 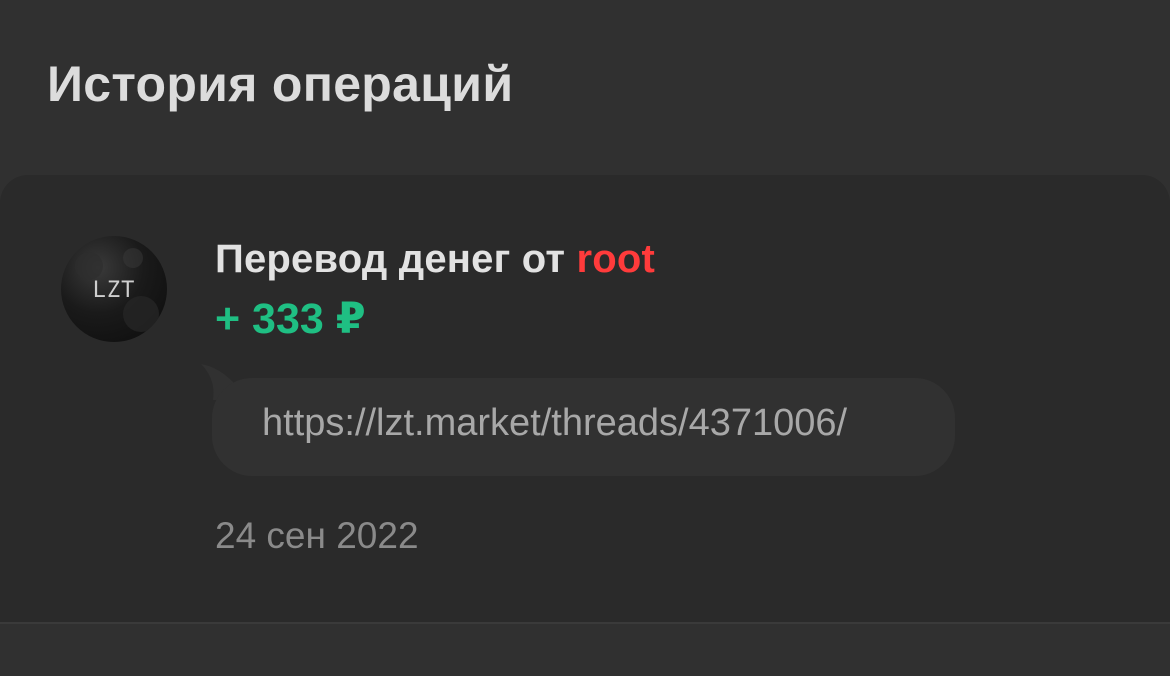 I want to click on lzt-logo-icon: LZT, so click(x=117, y=290).